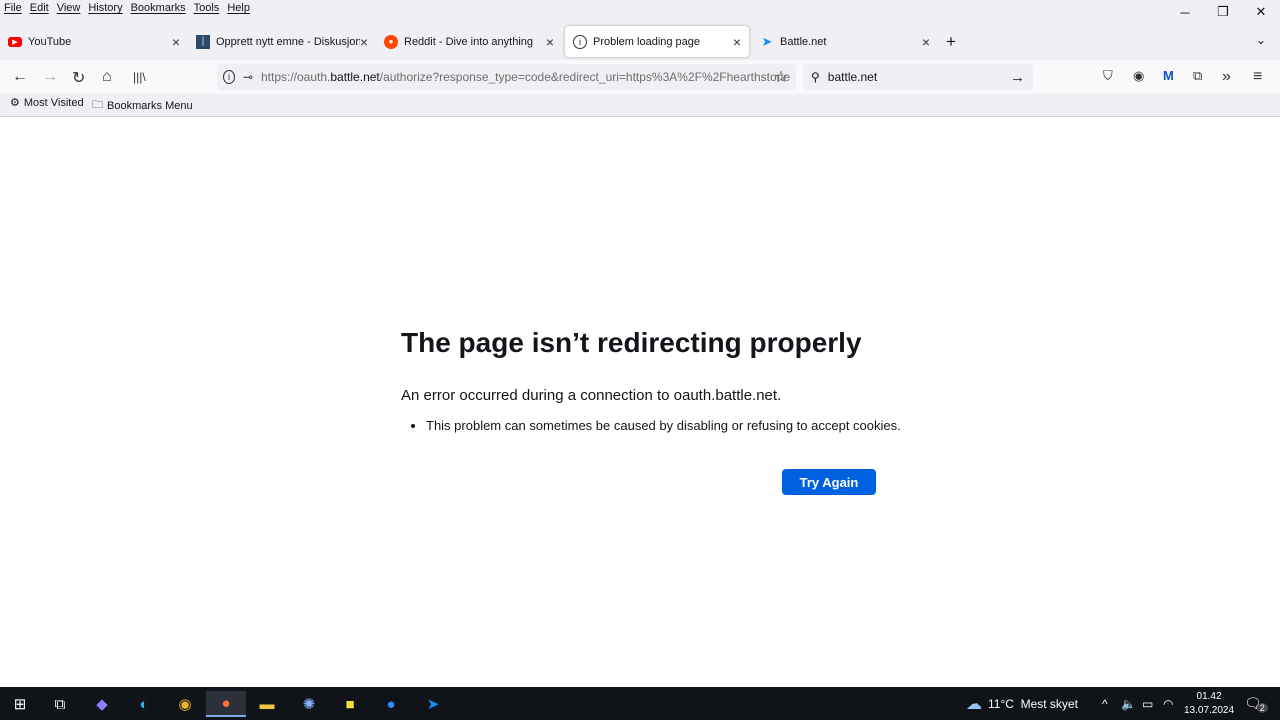 The width and height of the screenshot is (1280, 720). Describe the element at coordinates (974, 704) in the screenshot. I see `cloud-icon: ☁` at that location.